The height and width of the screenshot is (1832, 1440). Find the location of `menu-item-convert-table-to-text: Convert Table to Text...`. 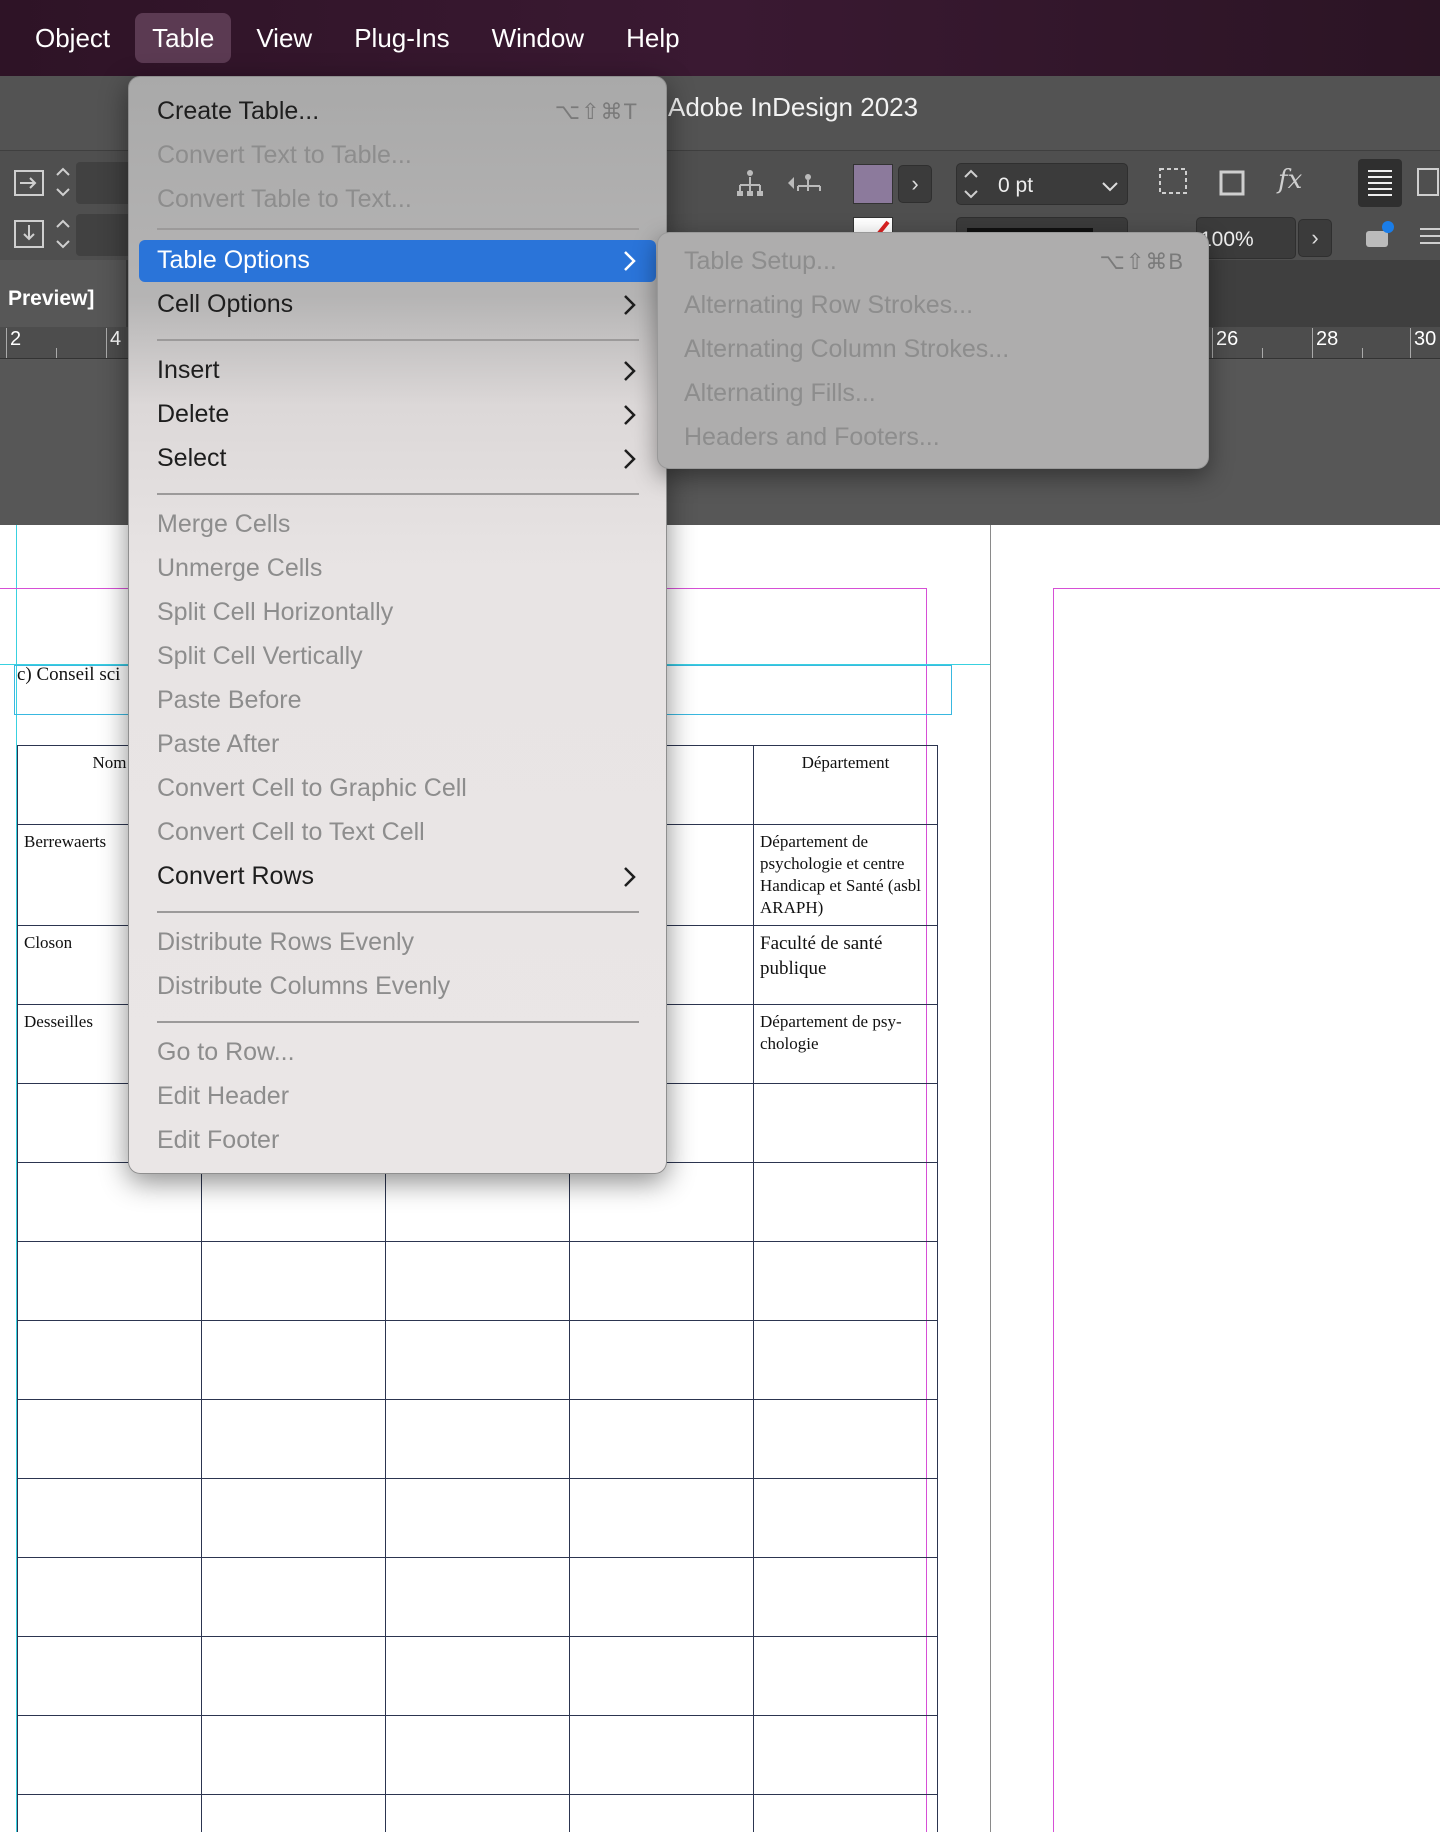

menu-item-convert-table-to-text: Convert Table to Text... is located at coordinates (397, 200).